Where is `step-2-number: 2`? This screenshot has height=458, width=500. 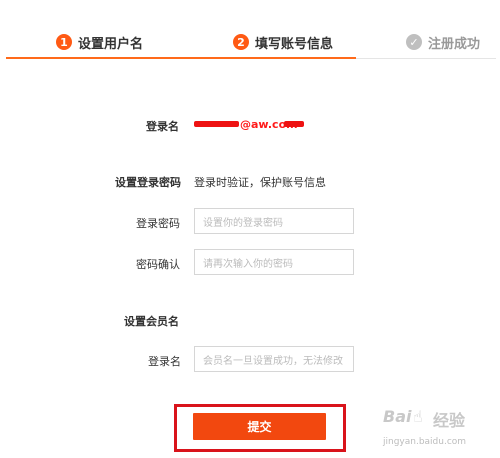 step-2-number: 2 is located at coordinates (241, 42).